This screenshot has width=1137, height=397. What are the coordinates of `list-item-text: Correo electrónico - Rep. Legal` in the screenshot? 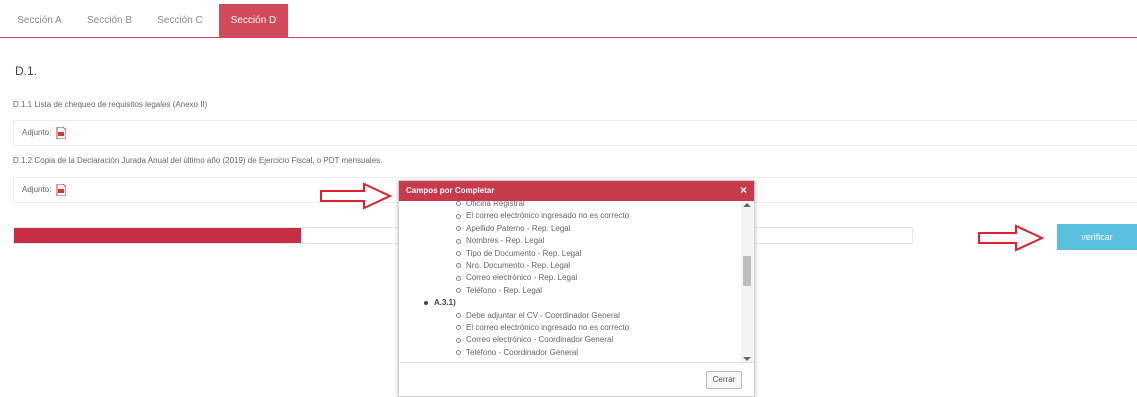 It's located at (522, 278).